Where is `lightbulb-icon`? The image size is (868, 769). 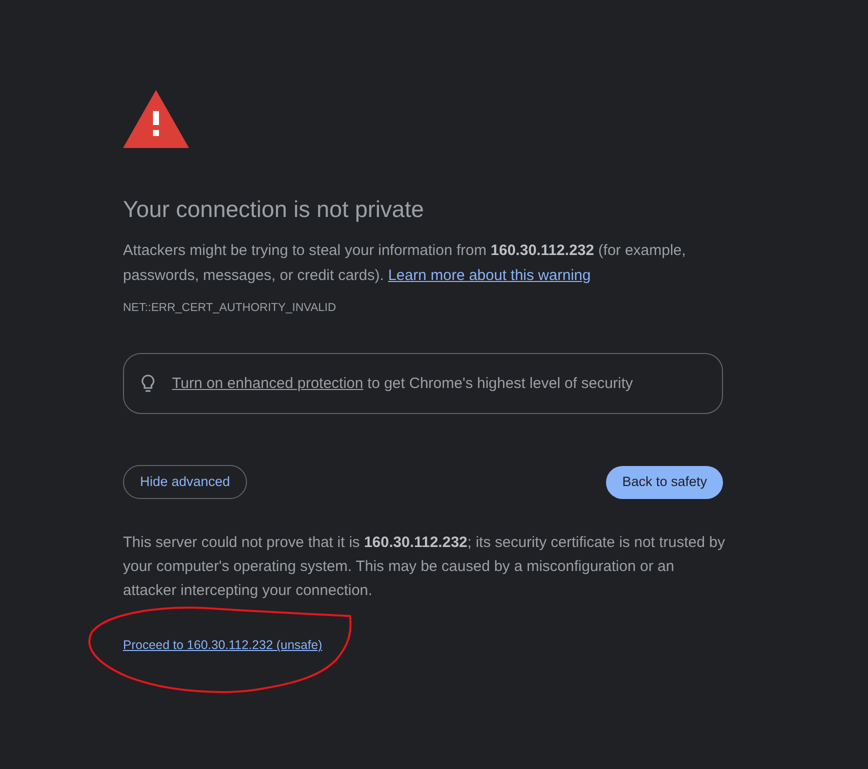
lightbulb-icon is located at coordinates (148, 384).